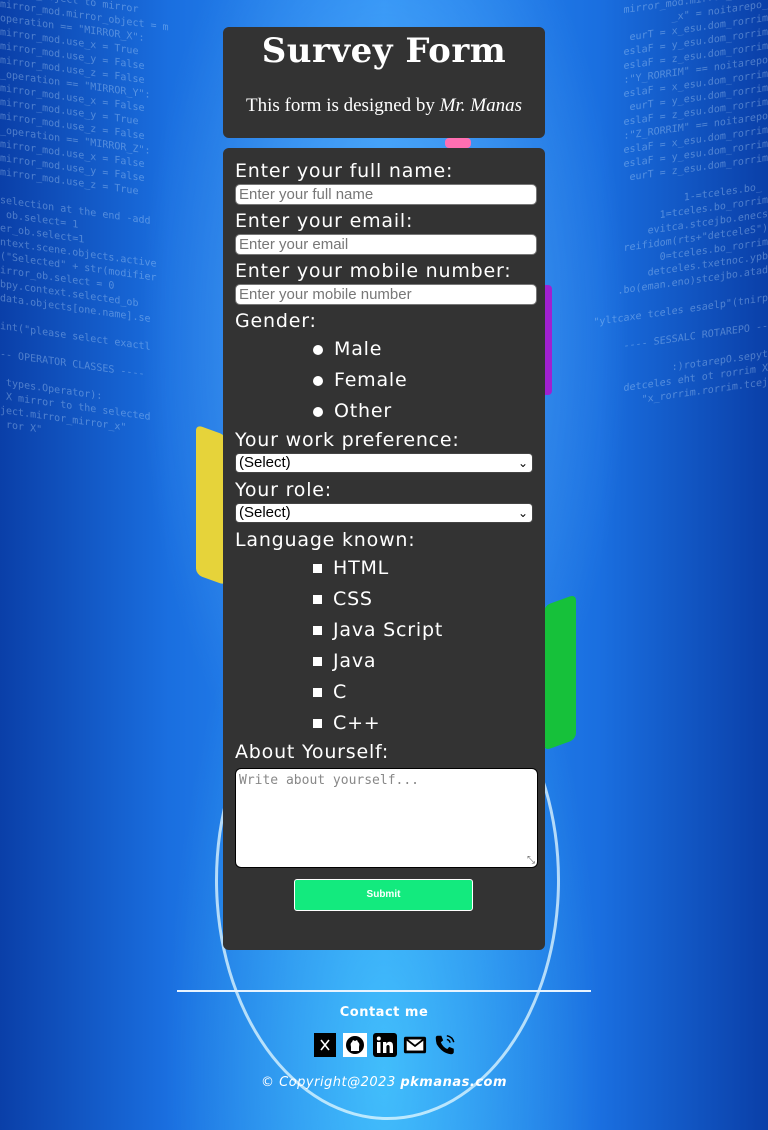 The height and width of the screenshot is (1130, 768). Describe the element at coordinates (387, 692) in the screenshot. I see `language-option-c: C` at that location.